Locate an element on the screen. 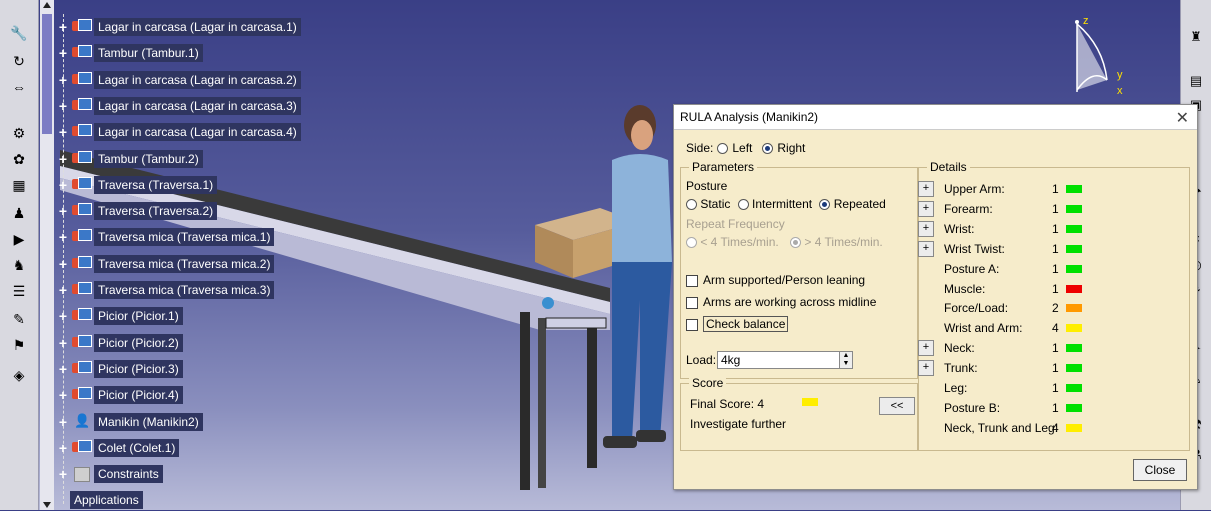 This screenshot has height=511, width=1211. axis-compass: z y x is located at coordinates (1105, 60).